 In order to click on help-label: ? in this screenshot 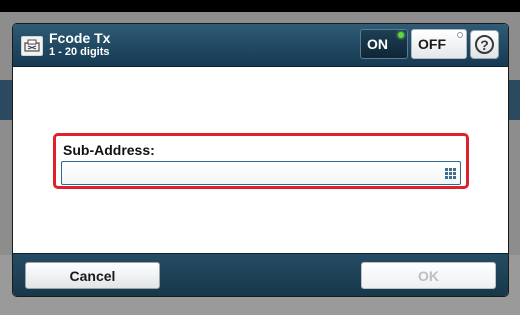, I will do `click(484, 44)`.